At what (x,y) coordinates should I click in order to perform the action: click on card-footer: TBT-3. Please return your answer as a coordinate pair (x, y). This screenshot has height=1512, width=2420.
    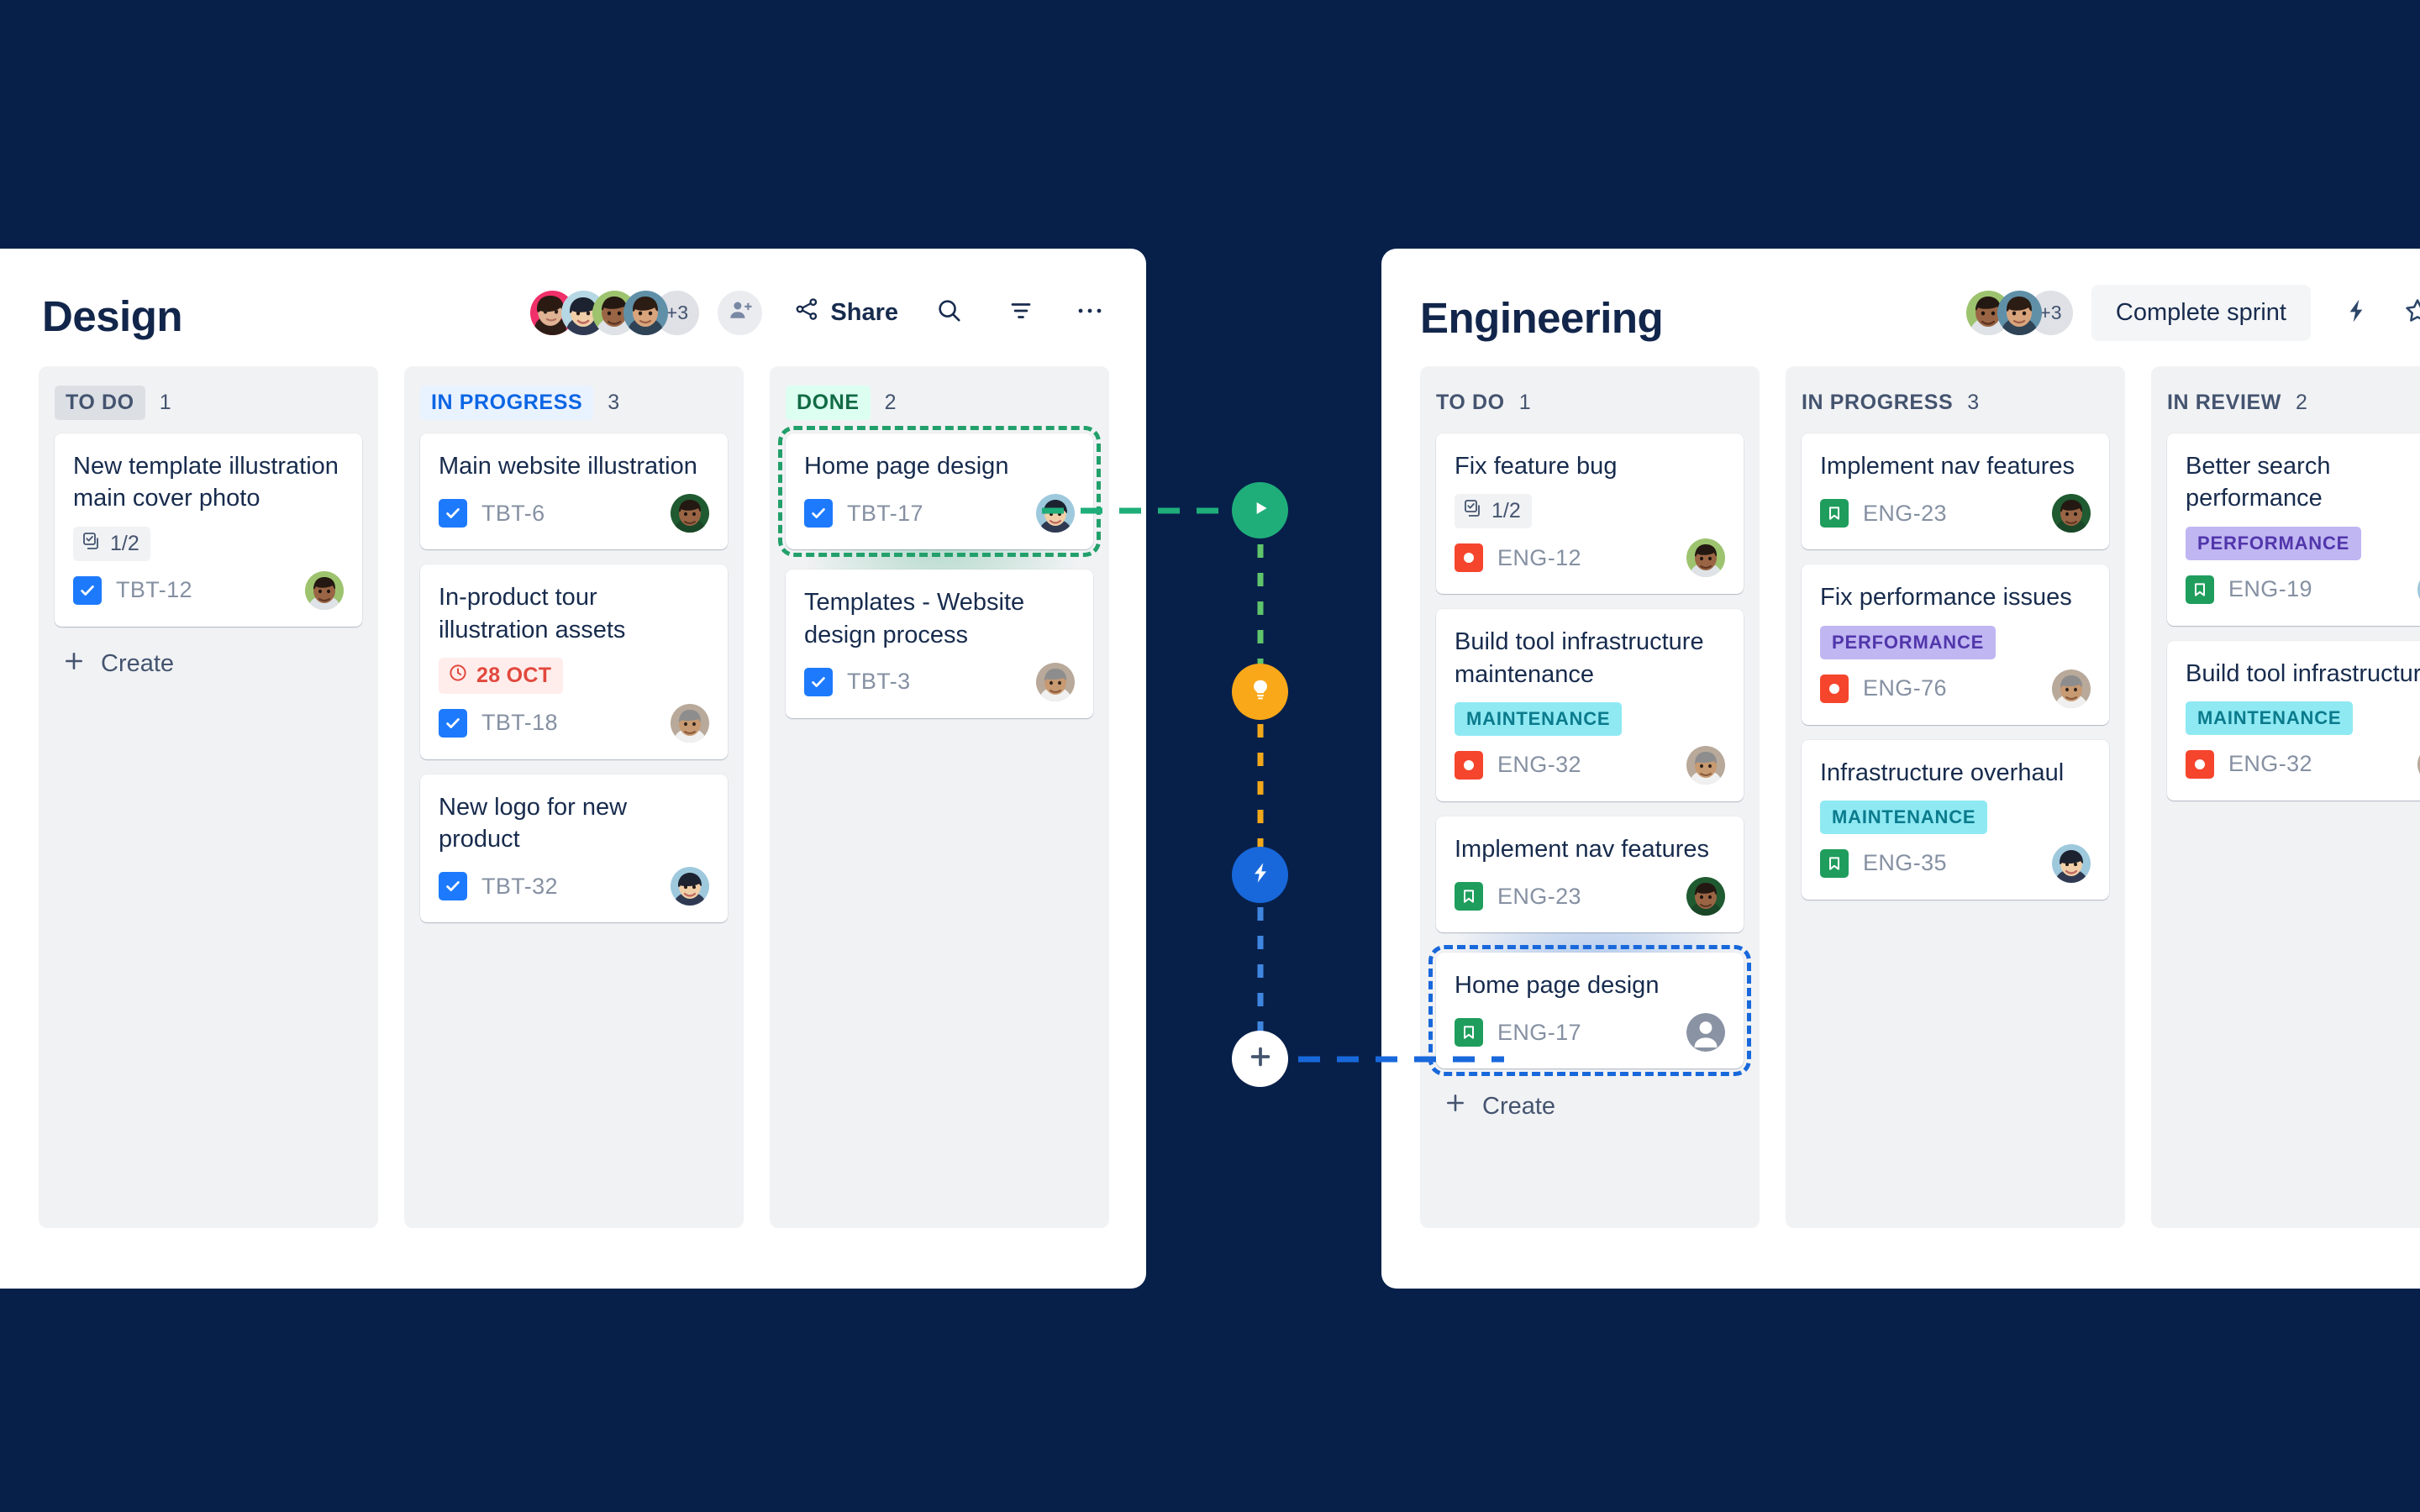
    Looking at the image, I should click on (939, 681).